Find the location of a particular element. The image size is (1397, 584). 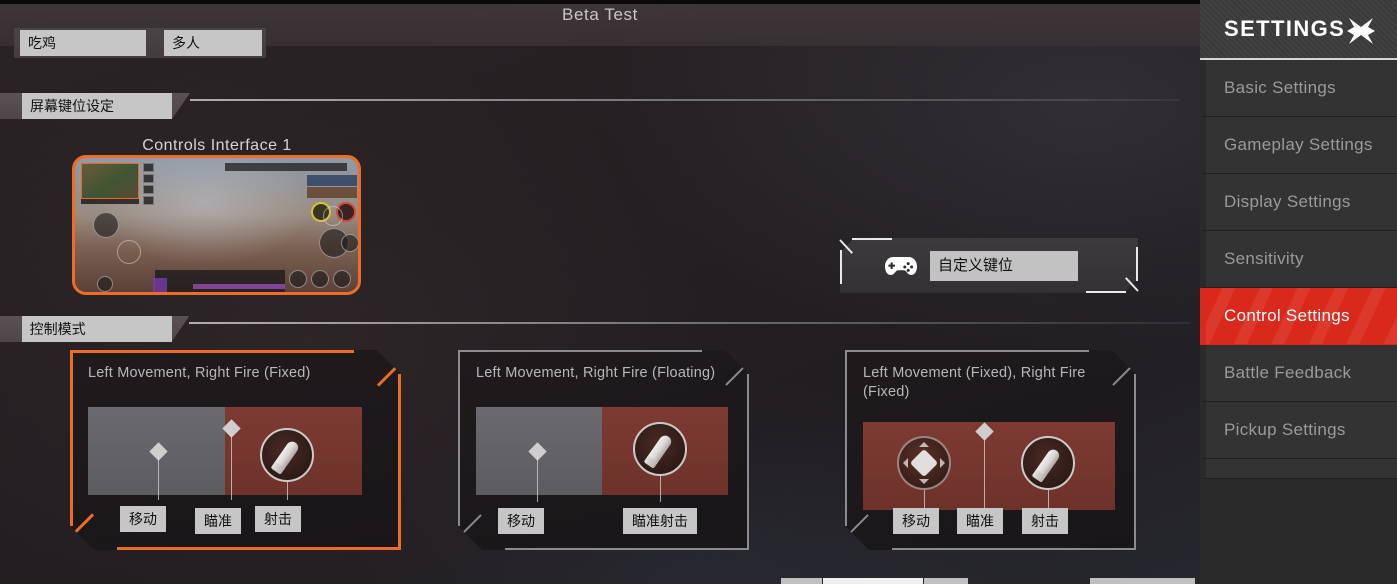

sidebar-item-basic-settings: Basic Settings is located at coordinates (1298, 88).